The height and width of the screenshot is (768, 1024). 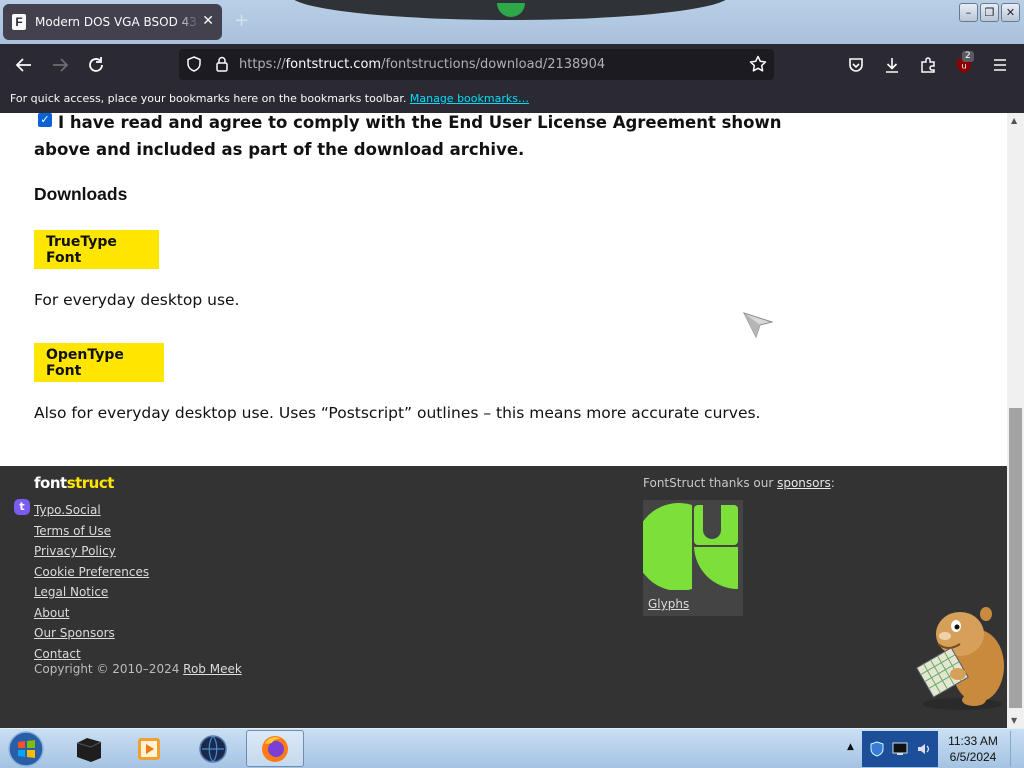 I want to click on reload-icon, so click(x=96, y=65).